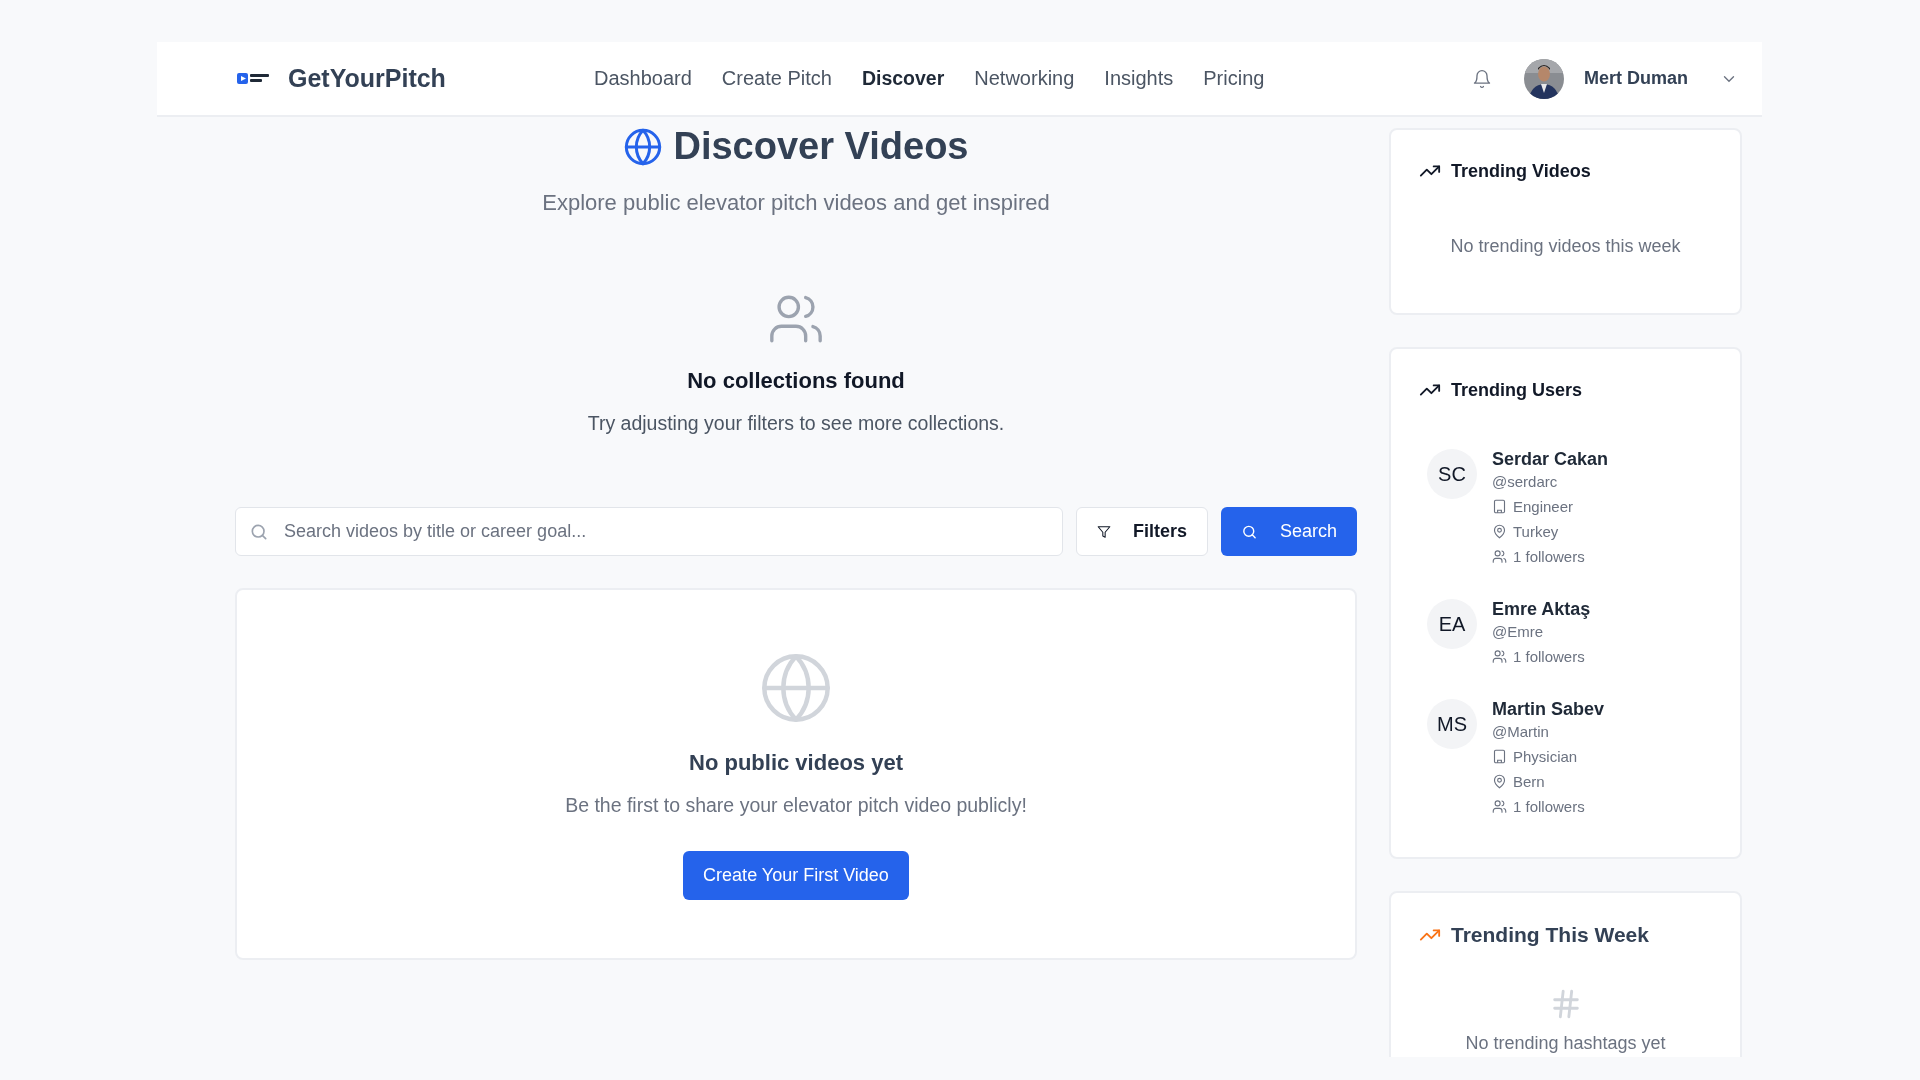  I want to click on logo-icon, so click(254, 78).